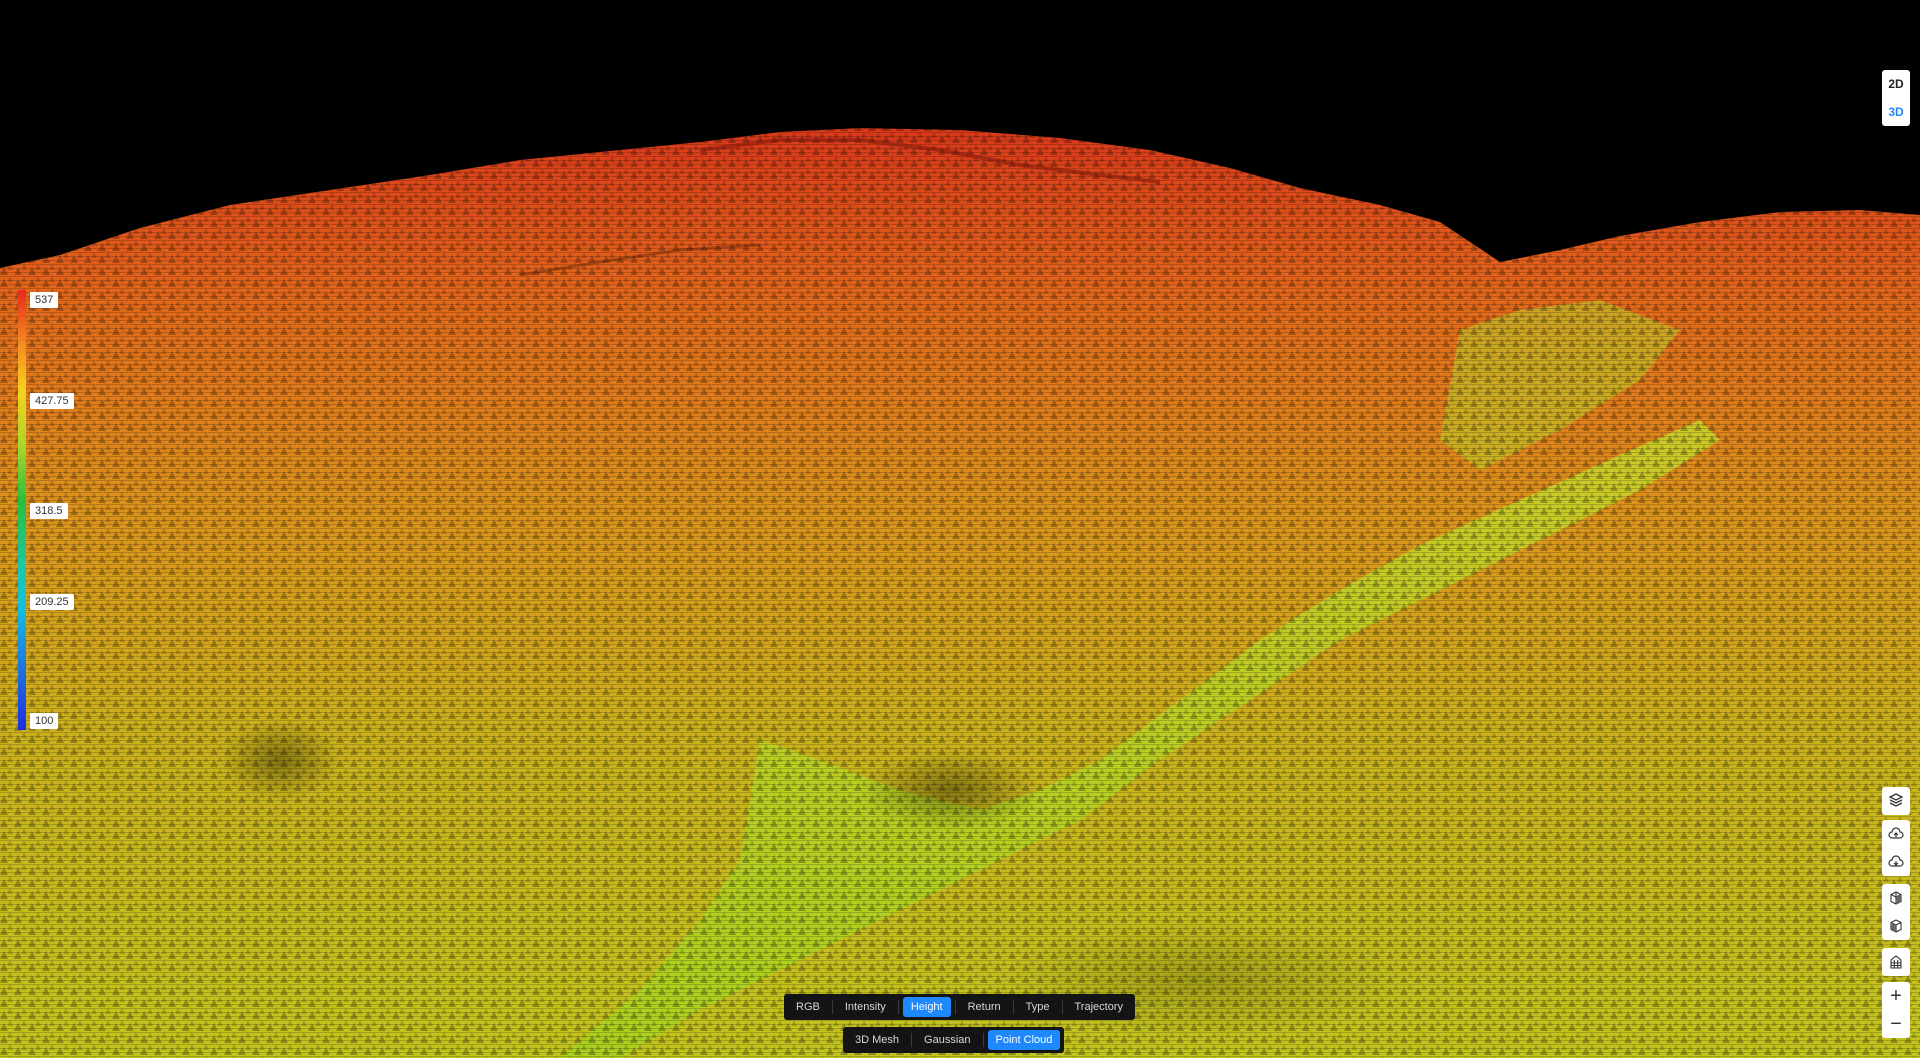  I want to click on building-icon, so click(1896, 962).